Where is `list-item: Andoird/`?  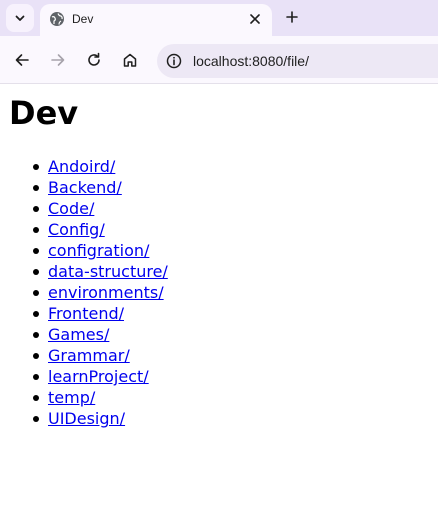 list-item: Andoird/ is located at coordinates (100, 166).